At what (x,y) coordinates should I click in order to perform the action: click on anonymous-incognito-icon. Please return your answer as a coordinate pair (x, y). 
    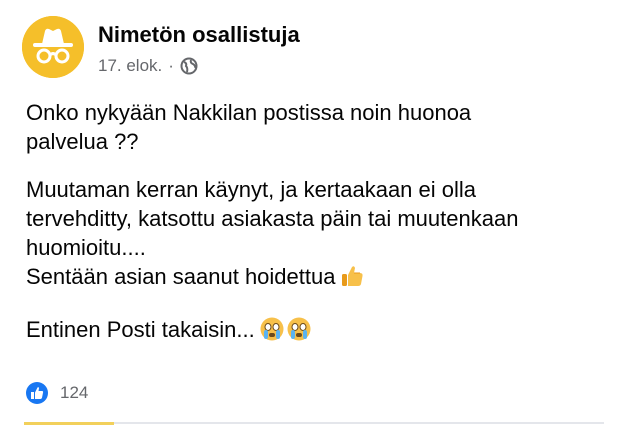
    Looking at the image, I should click on (53, 47).